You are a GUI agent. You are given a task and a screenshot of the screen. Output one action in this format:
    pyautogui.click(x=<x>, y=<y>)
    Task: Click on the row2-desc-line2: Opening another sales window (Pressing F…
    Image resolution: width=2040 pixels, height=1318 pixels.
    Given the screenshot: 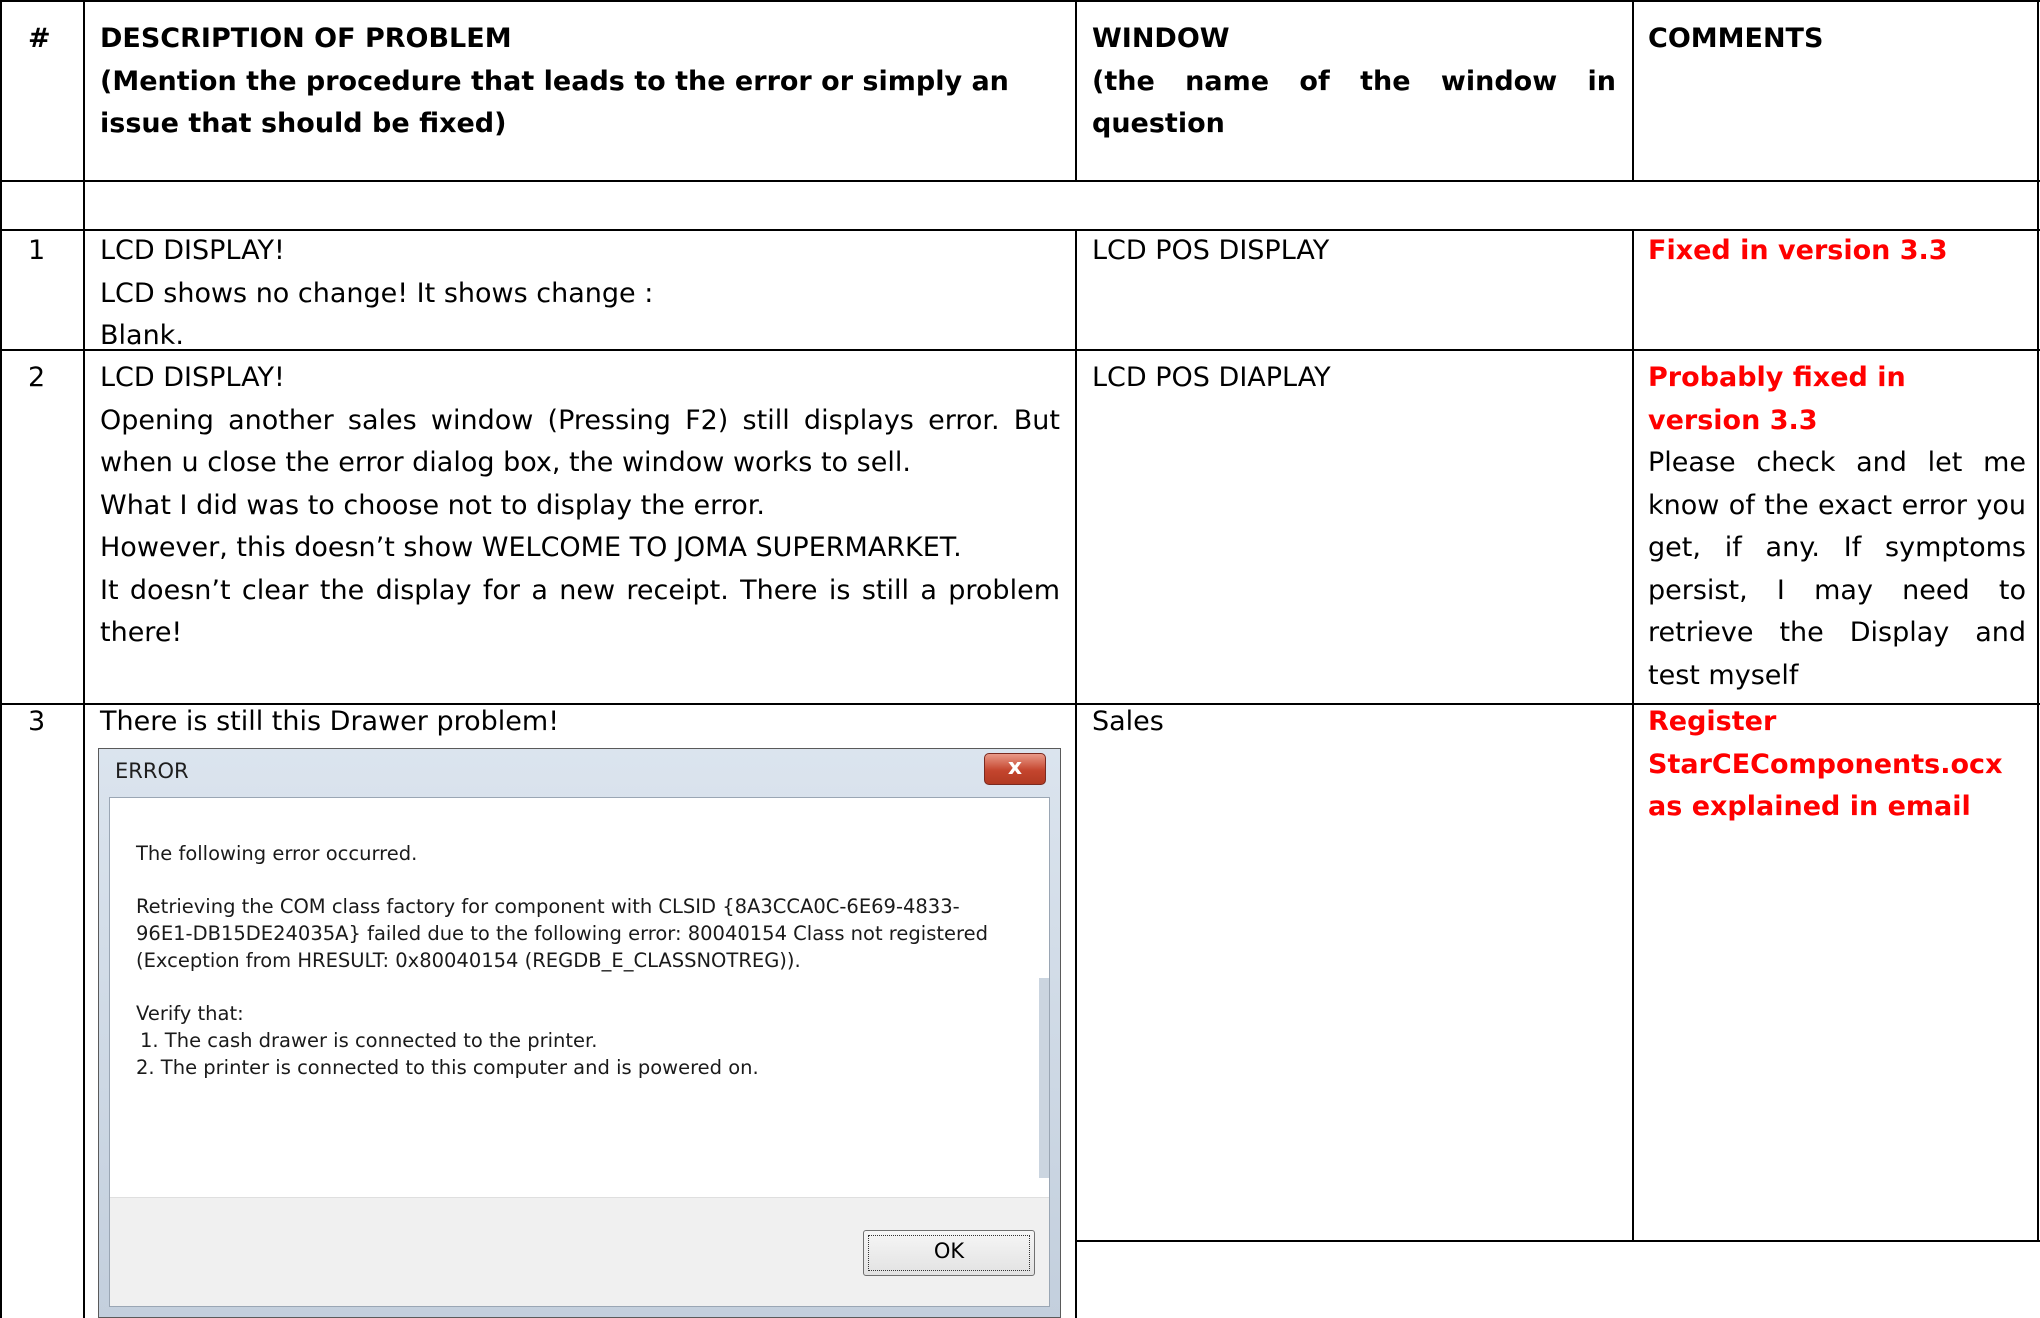 What is the action you would take?
    pyautogui.click(x=580, y=441)
    